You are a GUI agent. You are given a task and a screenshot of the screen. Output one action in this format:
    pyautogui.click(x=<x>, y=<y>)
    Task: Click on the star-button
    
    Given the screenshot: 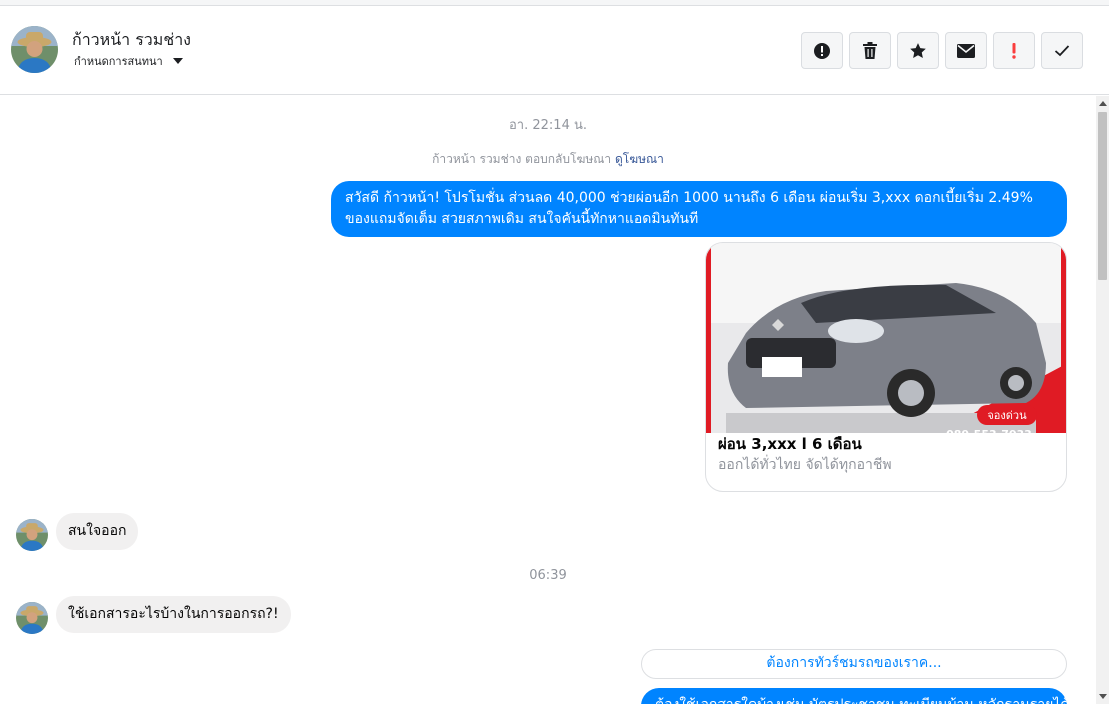 What is the action you would take?
    pyautogui.click(x=918, y=50)
    